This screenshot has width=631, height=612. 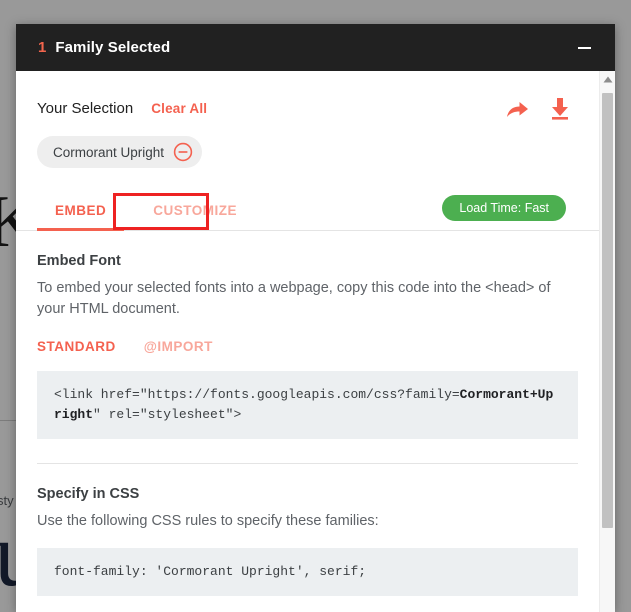 What do you see at coordinates (607, 79) in the screenshot?
I see `chevron-up-icon` at bounding box center [607, 79].